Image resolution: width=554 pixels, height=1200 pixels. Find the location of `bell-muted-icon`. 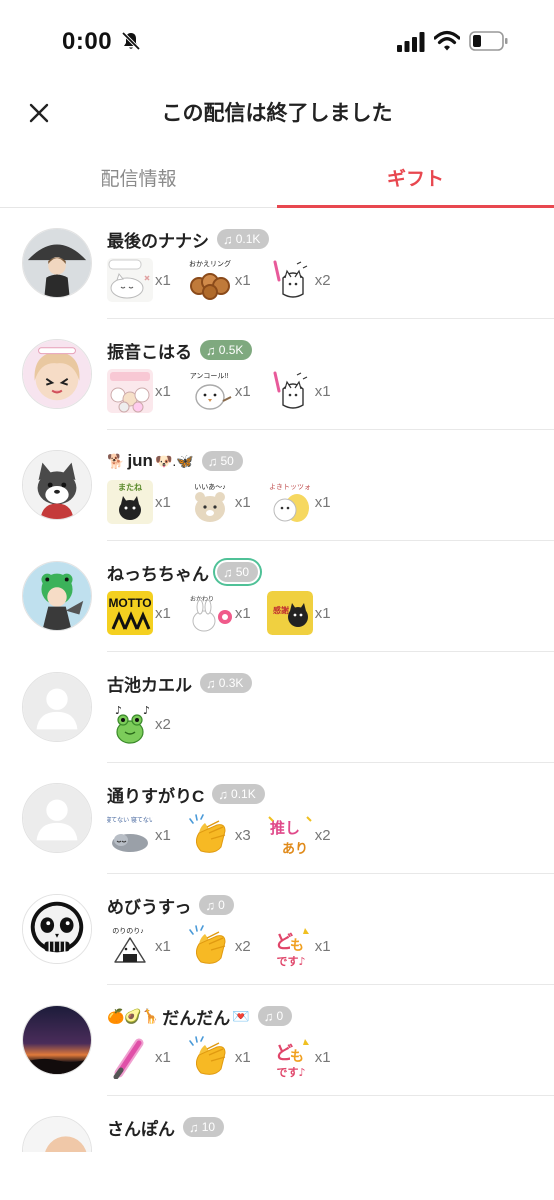

bell-muted-icon is located at coordinates (131, 41).